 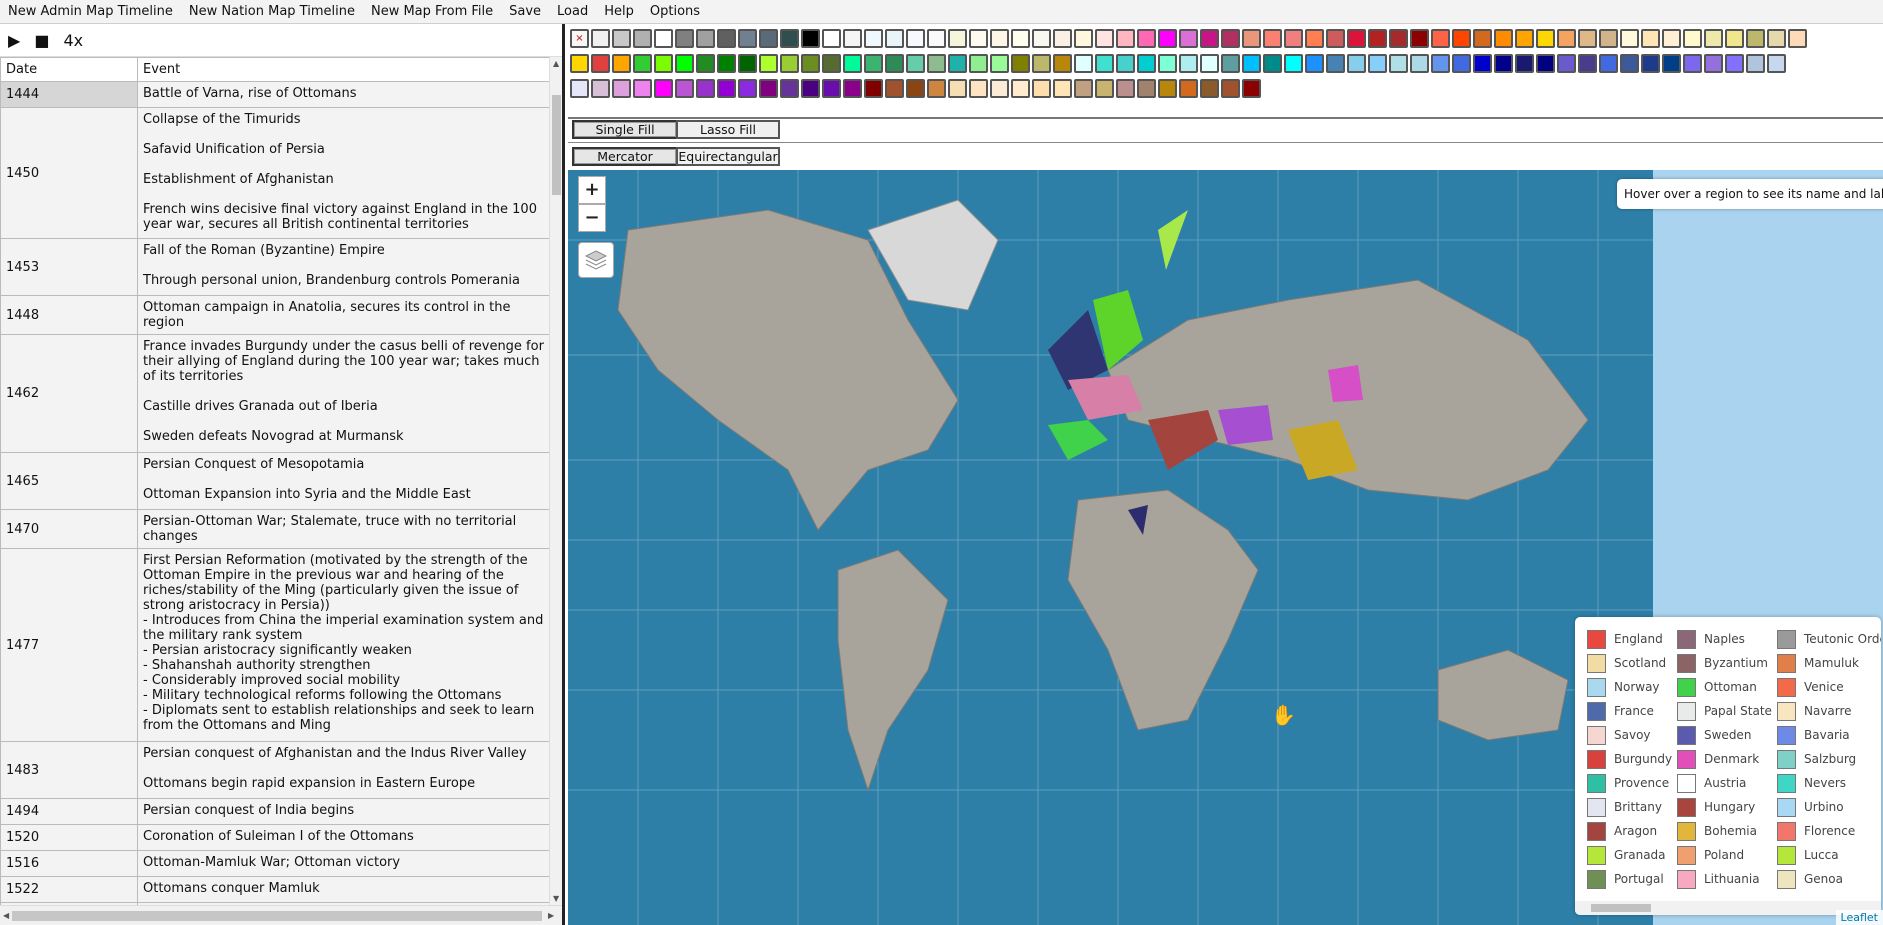 I want to click on date-cell: 1444, so click(x=69, y=94).